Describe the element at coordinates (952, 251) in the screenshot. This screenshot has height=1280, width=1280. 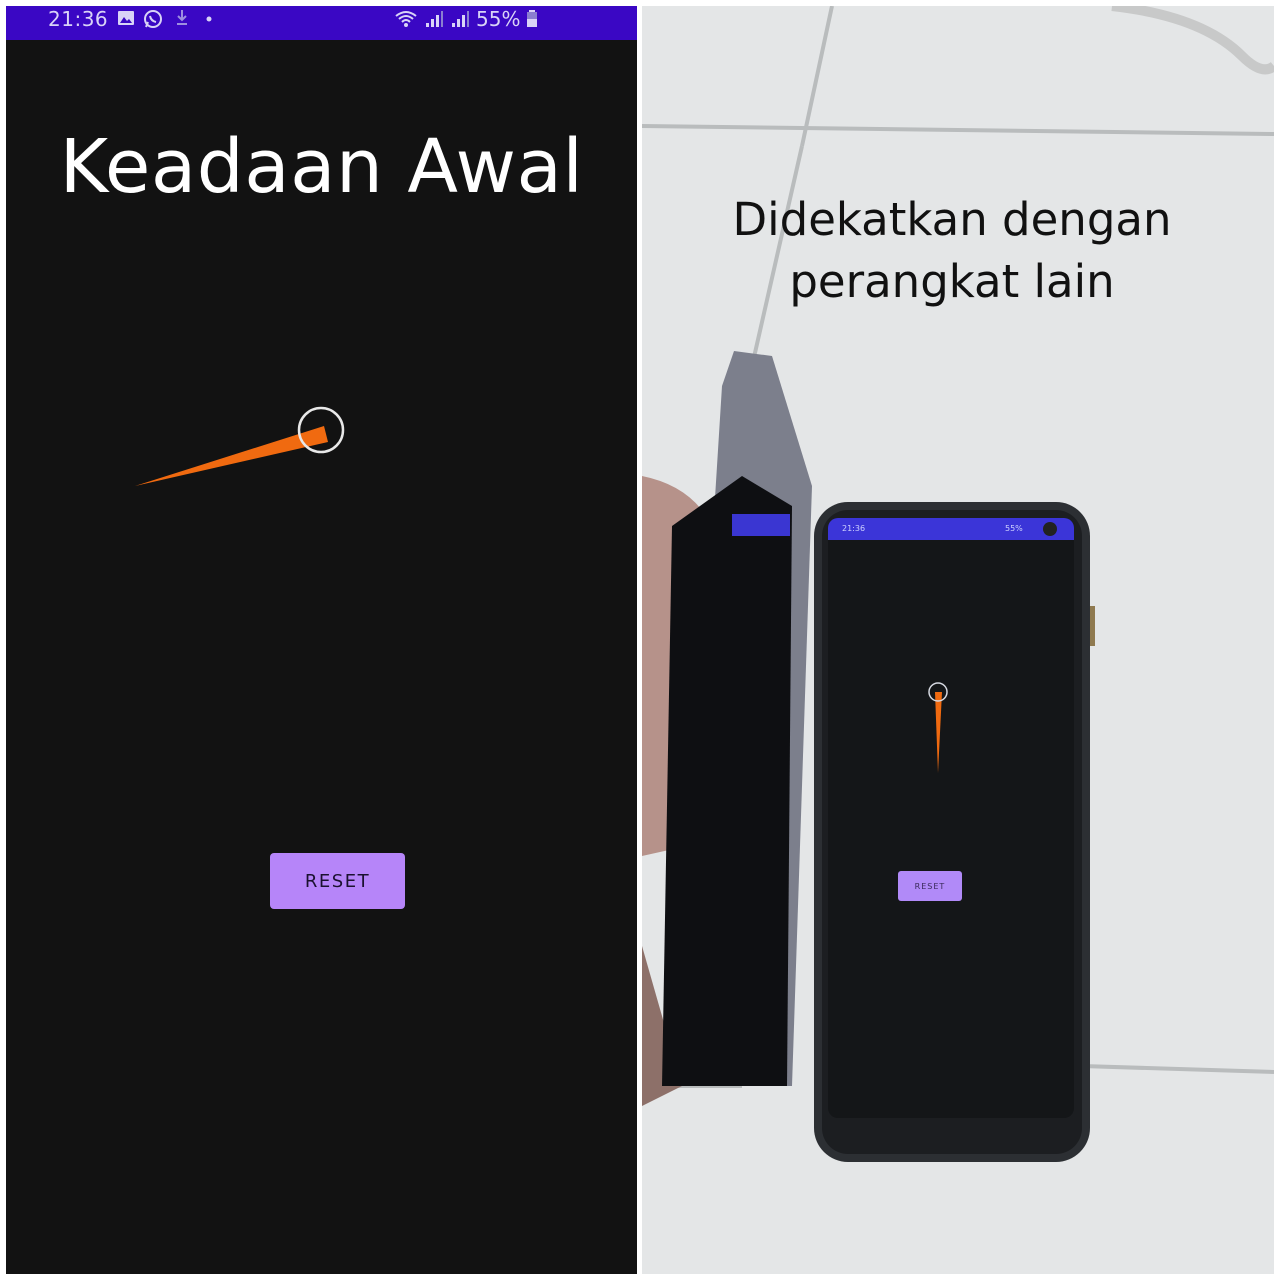
I see `photo-caption: Didekatkan dengan perangkat lain` at that location.